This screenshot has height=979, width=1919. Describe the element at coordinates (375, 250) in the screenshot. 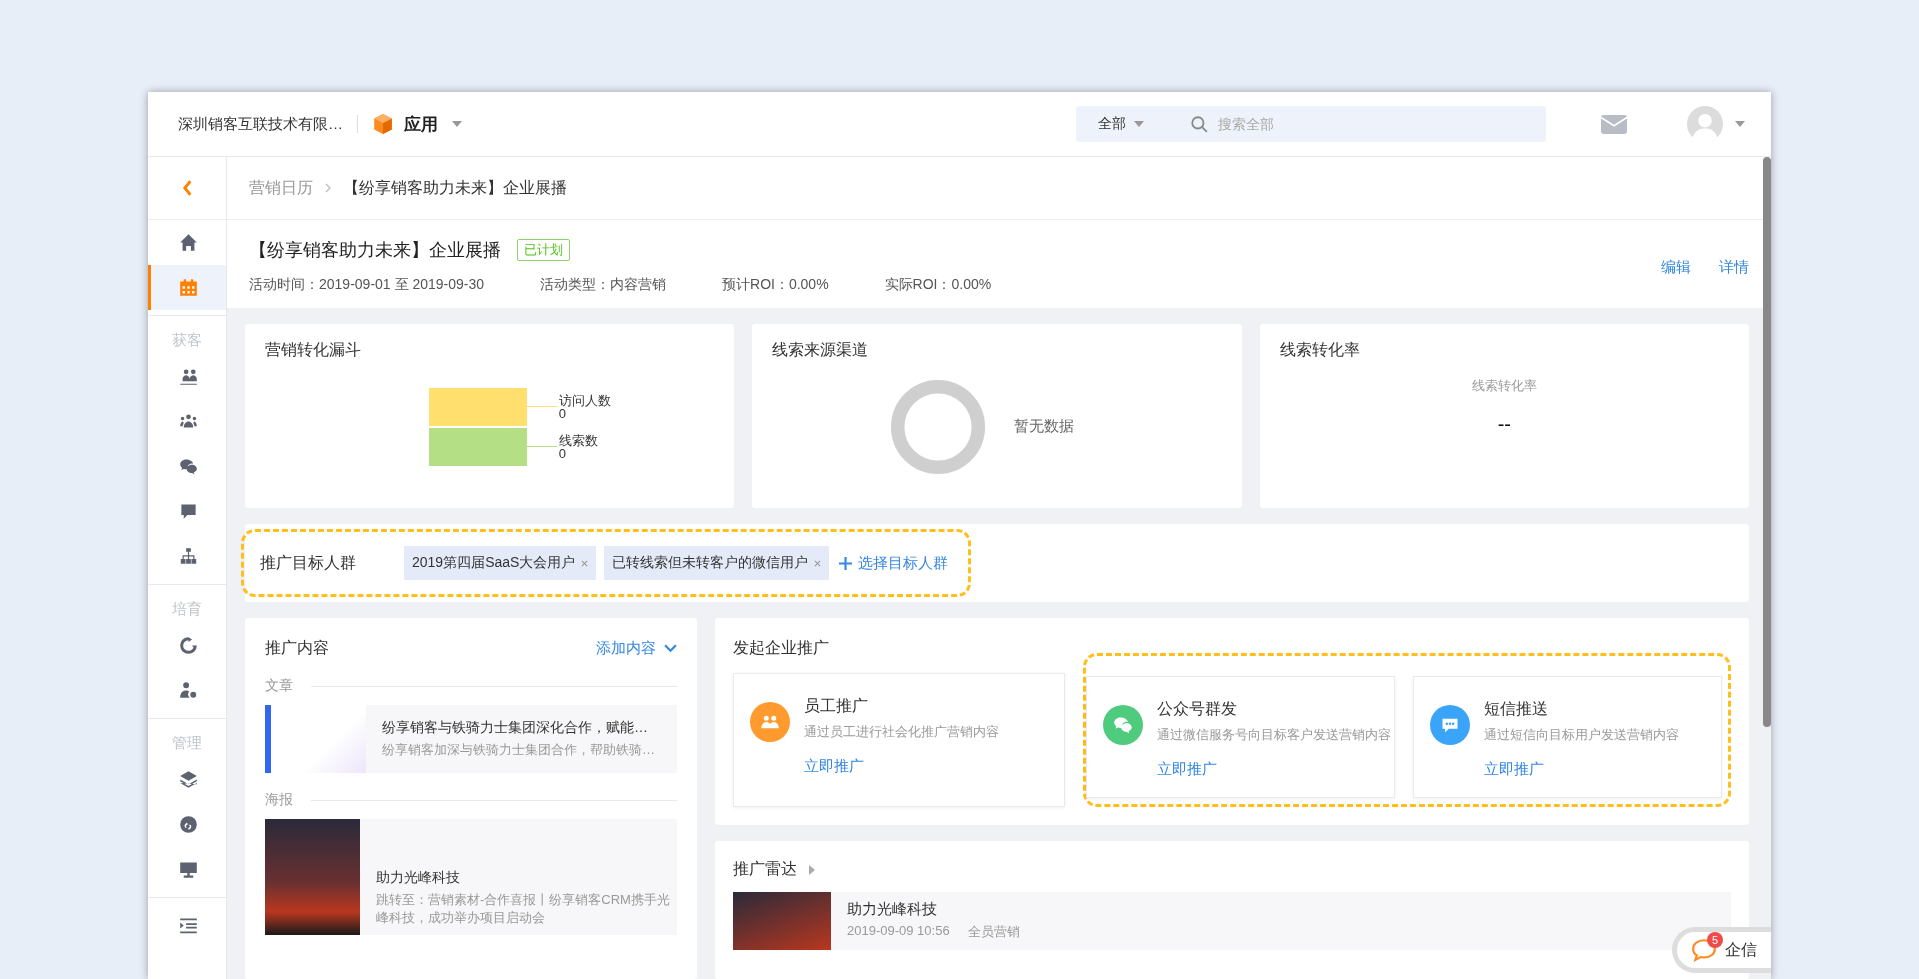

I see `activity-title: 【纷享销客助力未来】企业展播` at that location.